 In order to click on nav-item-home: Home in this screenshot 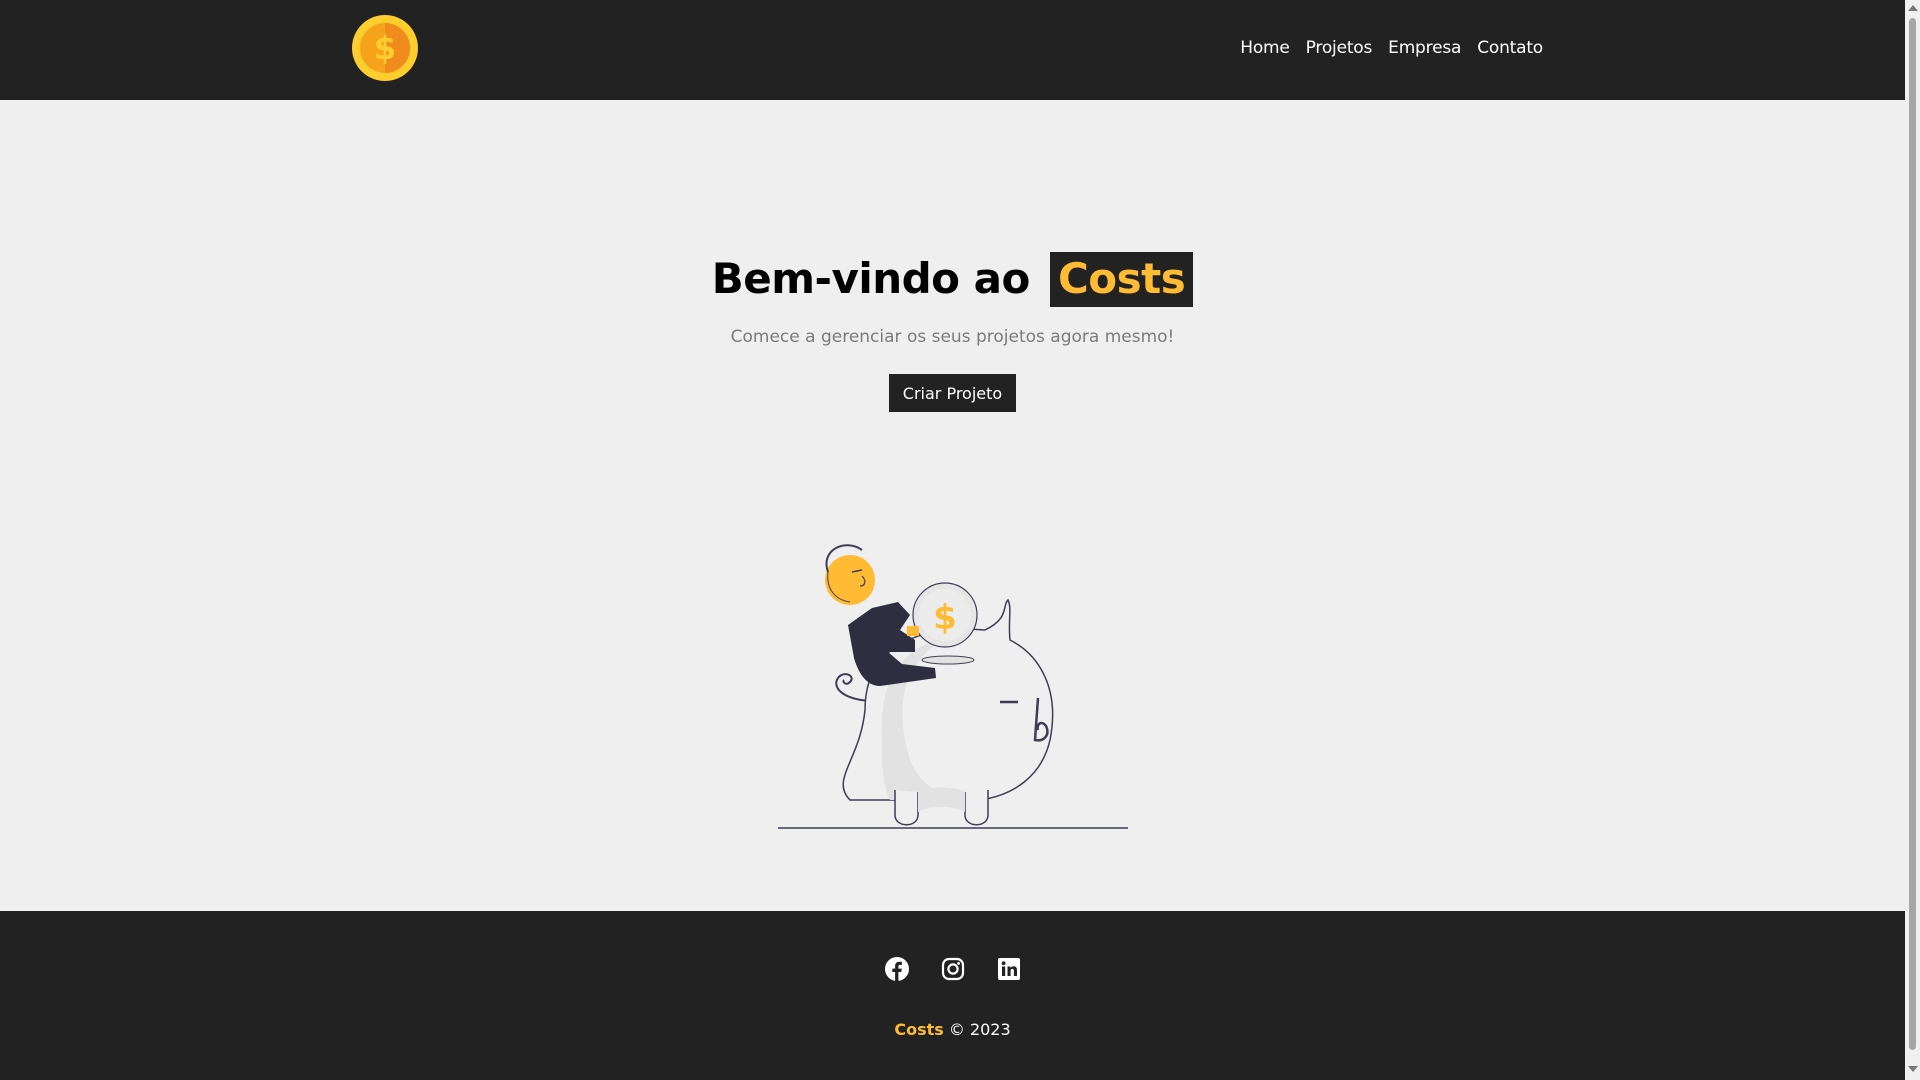, I will do `click(1265, 48)`.